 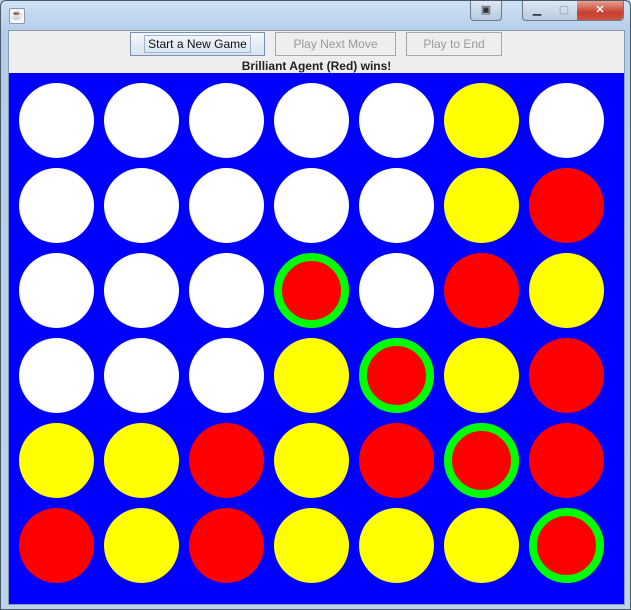 I want to click on snap-control: ▣, so click(x=486, y=11).